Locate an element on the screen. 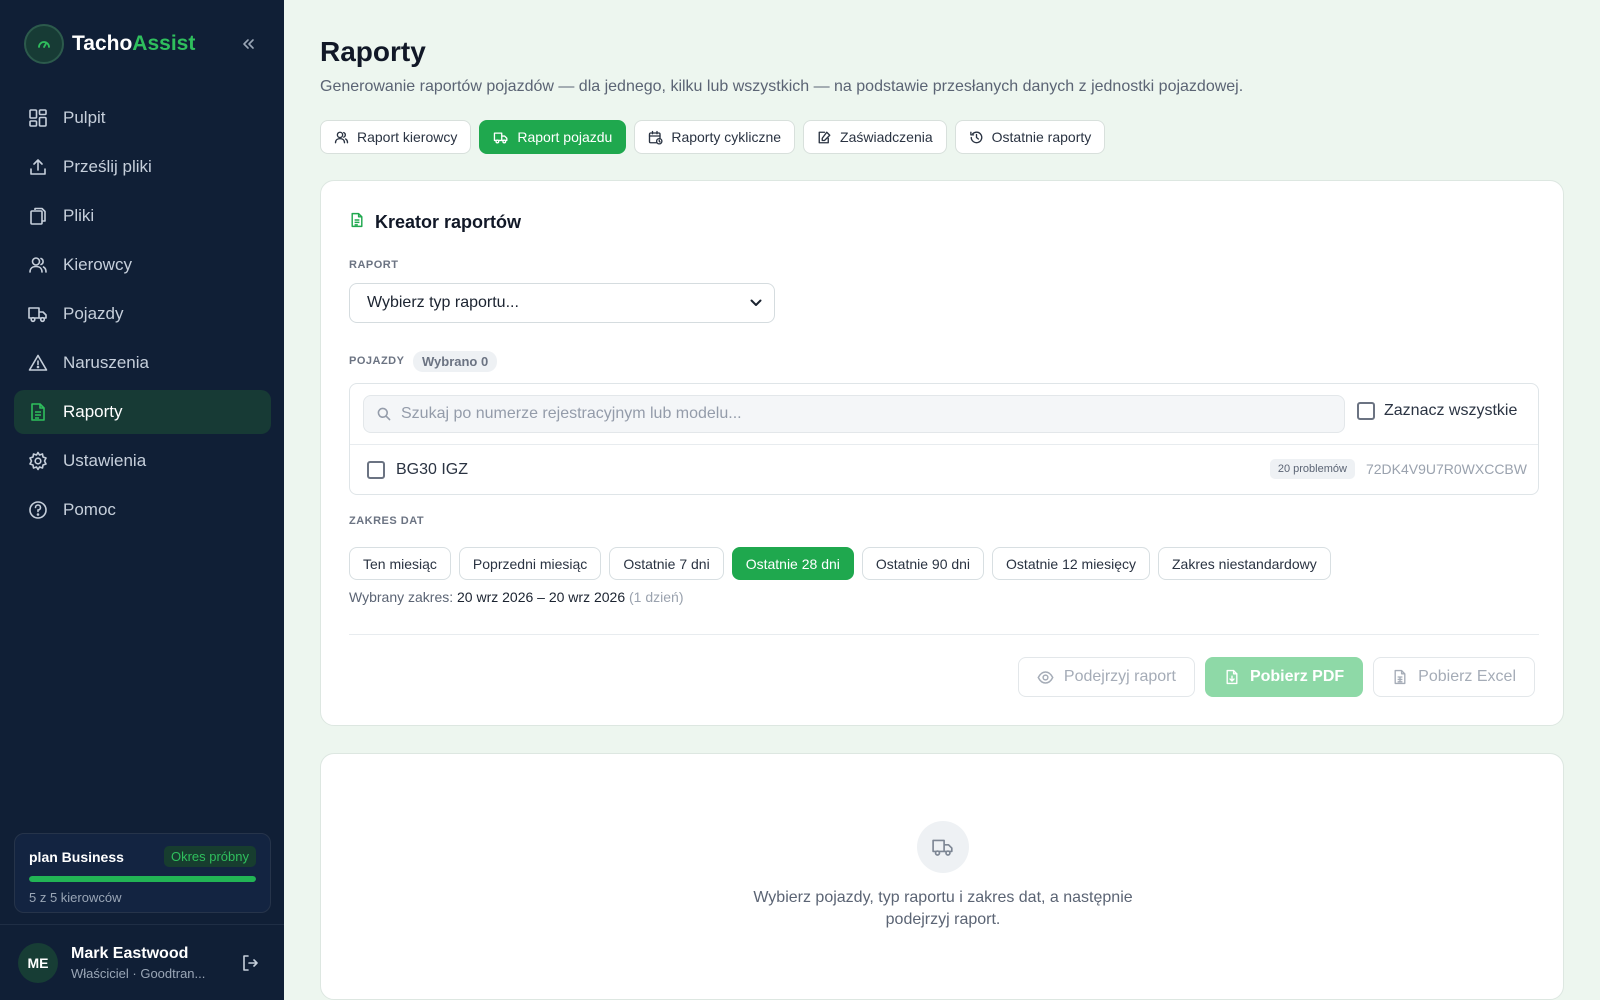 The height and width of the screenshot is (1000, 1600). search-box is located at coordinates (854, 414).